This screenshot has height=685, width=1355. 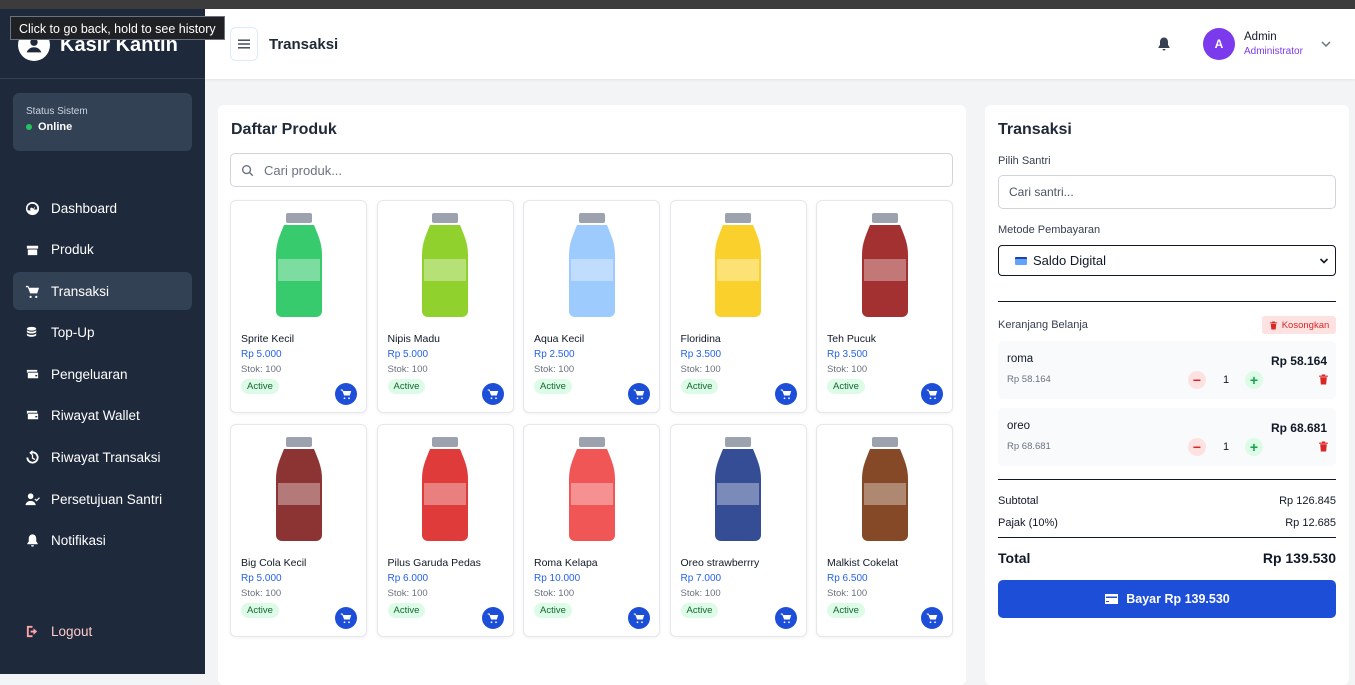 I want to click on pay-button: Bayar Rp 139.530, so click(x=1167, y=599).